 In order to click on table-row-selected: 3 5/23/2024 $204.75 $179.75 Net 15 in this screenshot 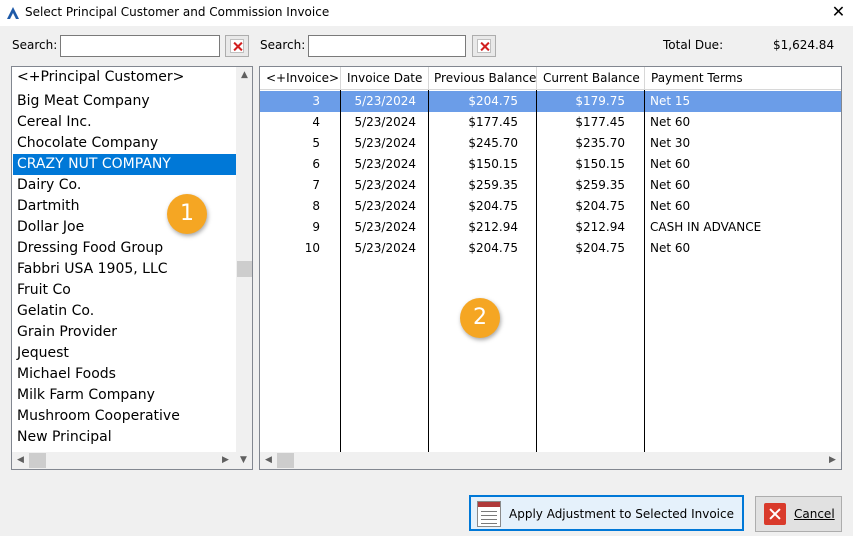, I will do `click(550, 101)`.